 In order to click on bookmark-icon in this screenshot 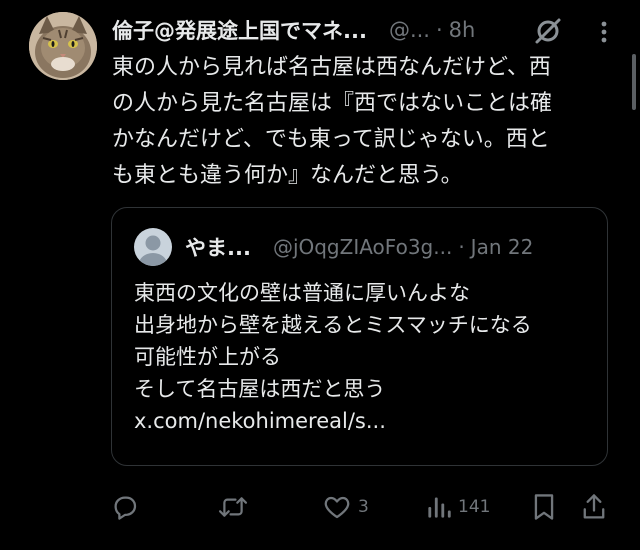, I will do `click(544, 507)`.